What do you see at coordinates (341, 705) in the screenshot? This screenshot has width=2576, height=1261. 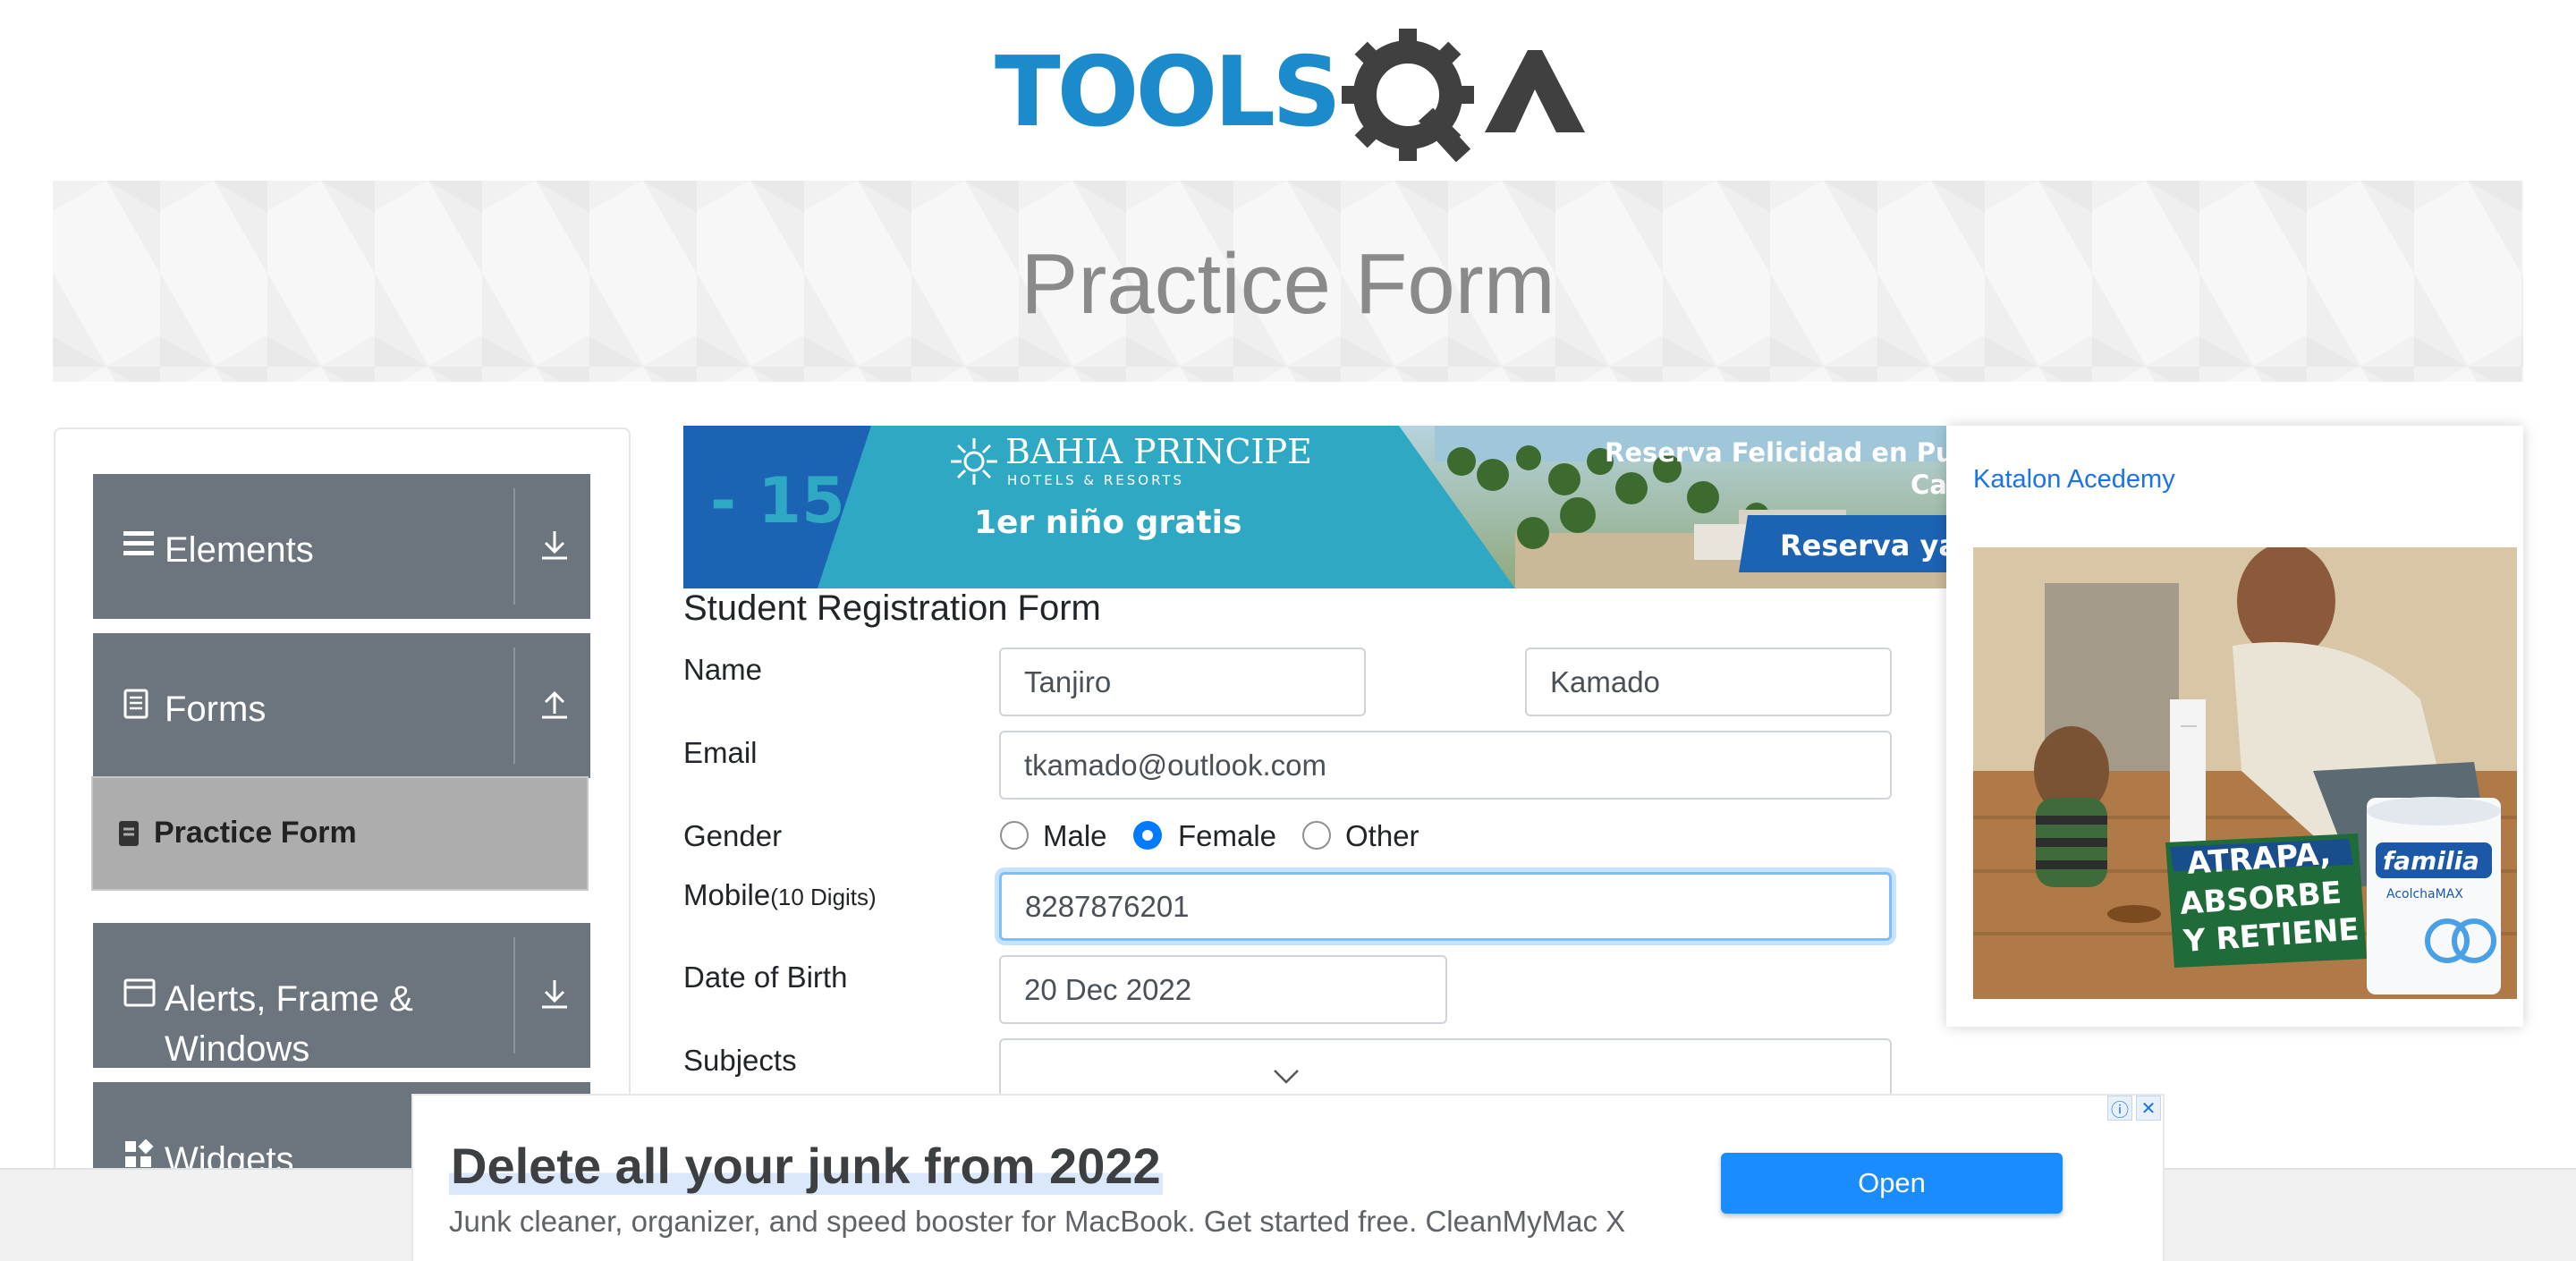 I see `sidebar-group-forms: Forms` at bounding box center [341, 705].